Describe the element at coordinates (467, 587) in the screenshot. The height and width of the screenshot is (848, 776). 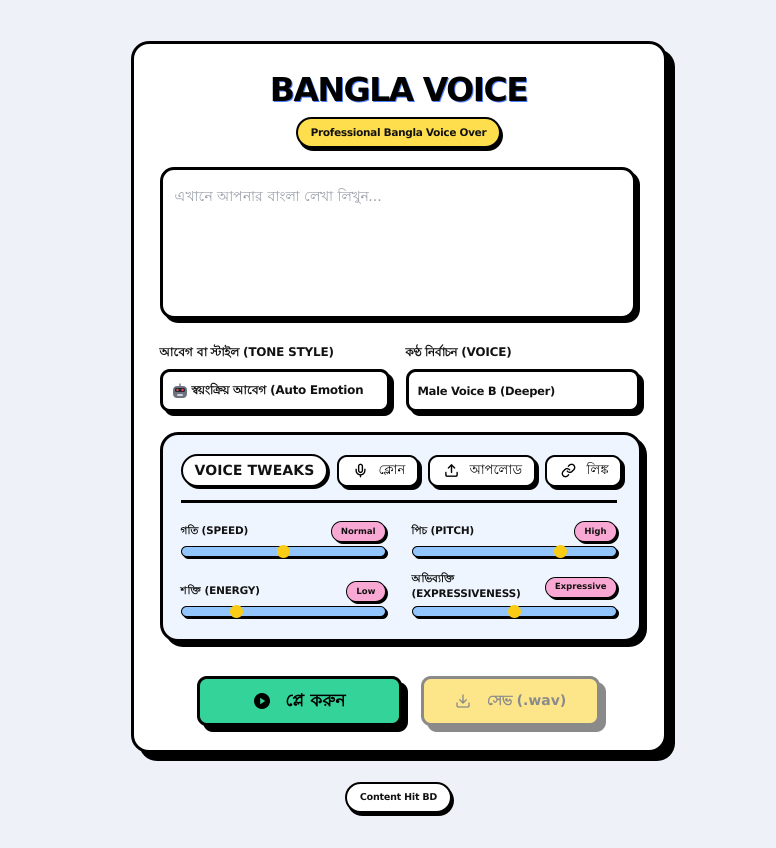
I see `slider-label: অভিব্যক্তি (EXPRESSIVENESS)` at that location.